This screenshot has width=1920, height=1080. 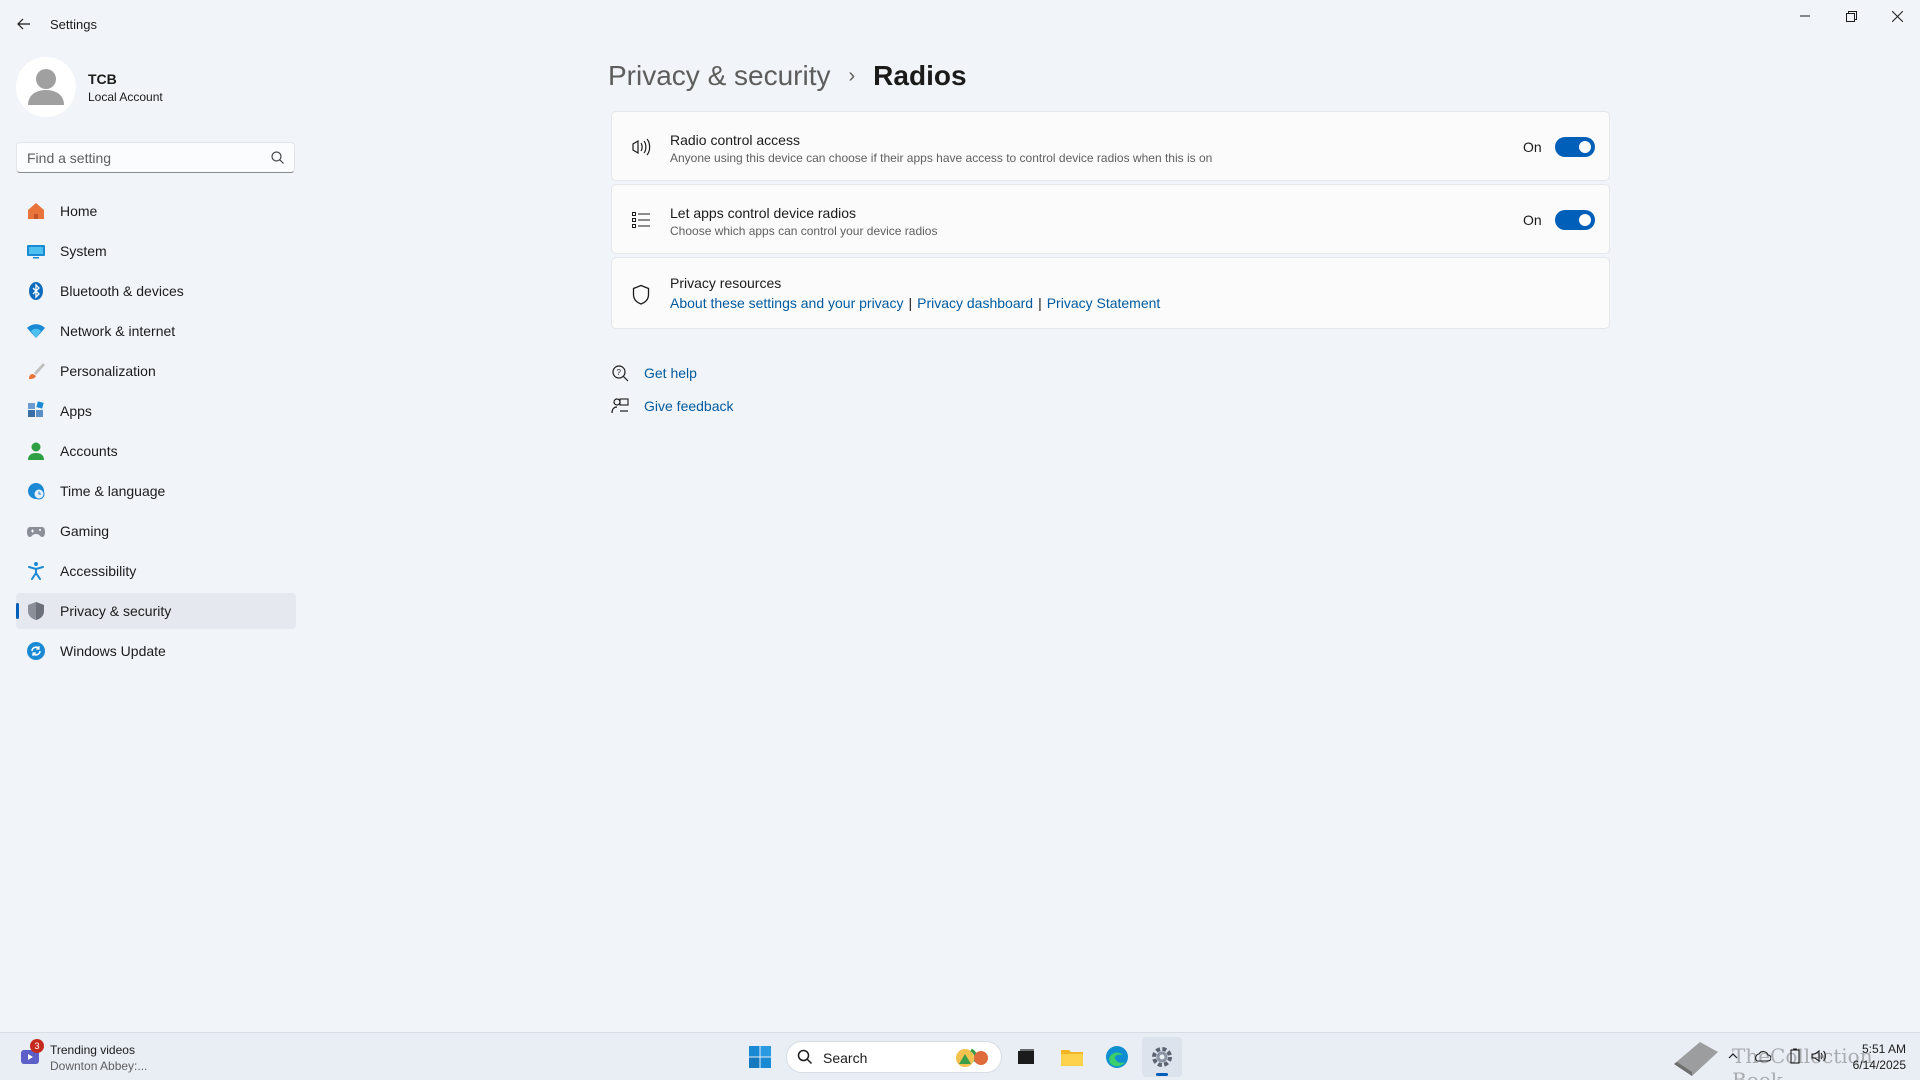 What do you see at coordinates (37, 1046) in the screenshot?
I see `notification-badge: 3` at bounding box center [37, 1046].